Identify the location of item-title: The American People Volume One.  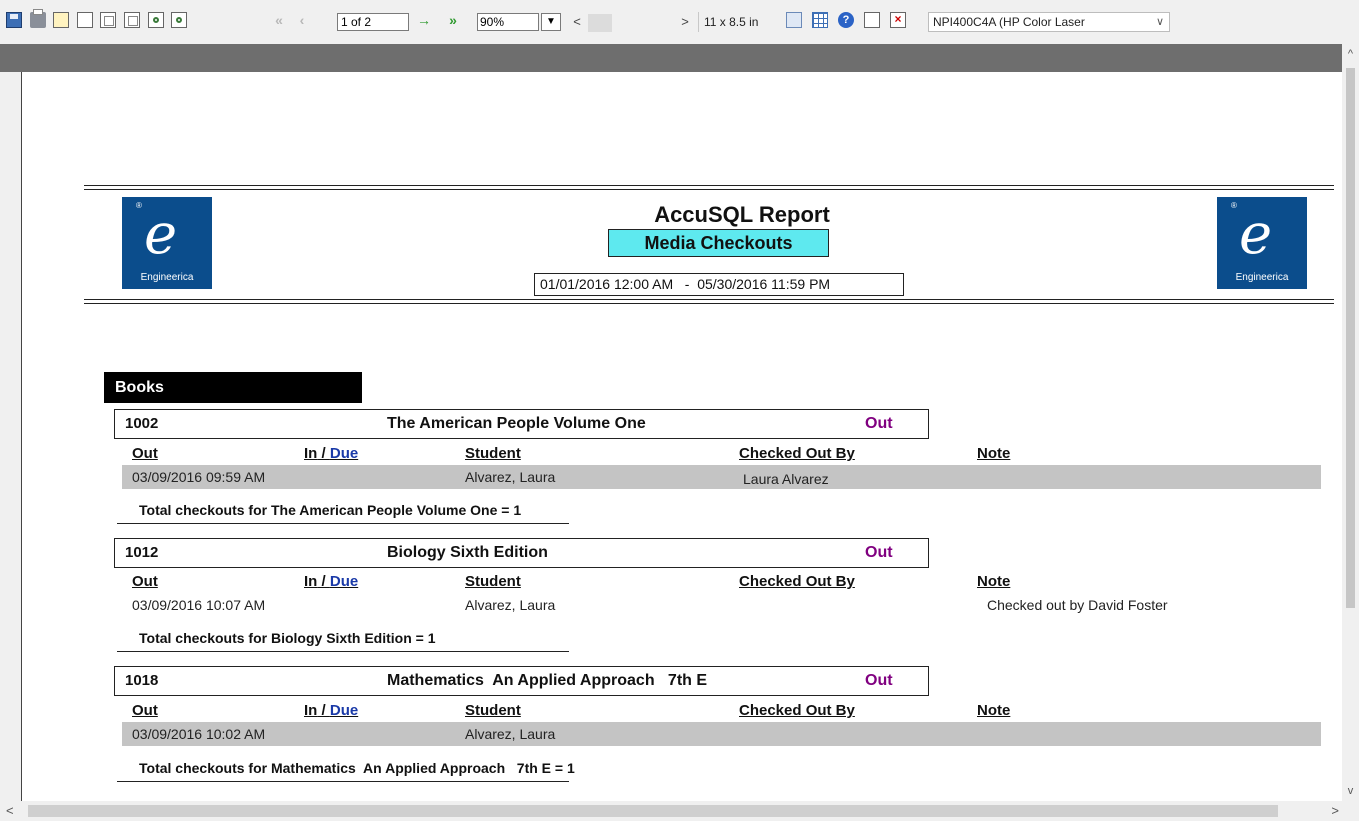
(516, 423).